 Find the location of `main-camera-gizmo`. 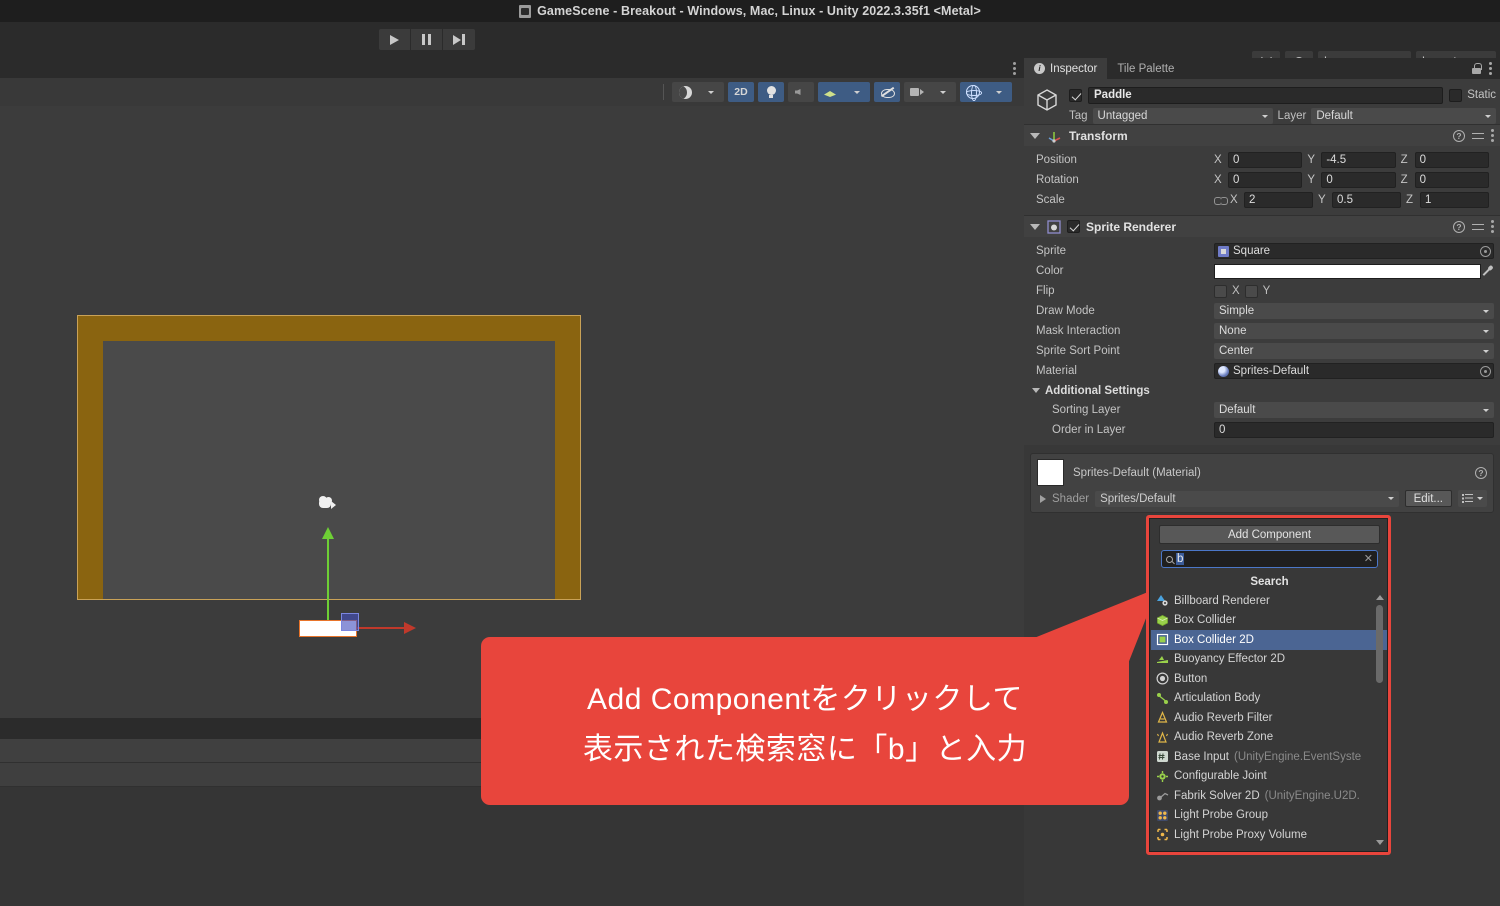

main-camera-gizmo is located at coordinates (329, 504).